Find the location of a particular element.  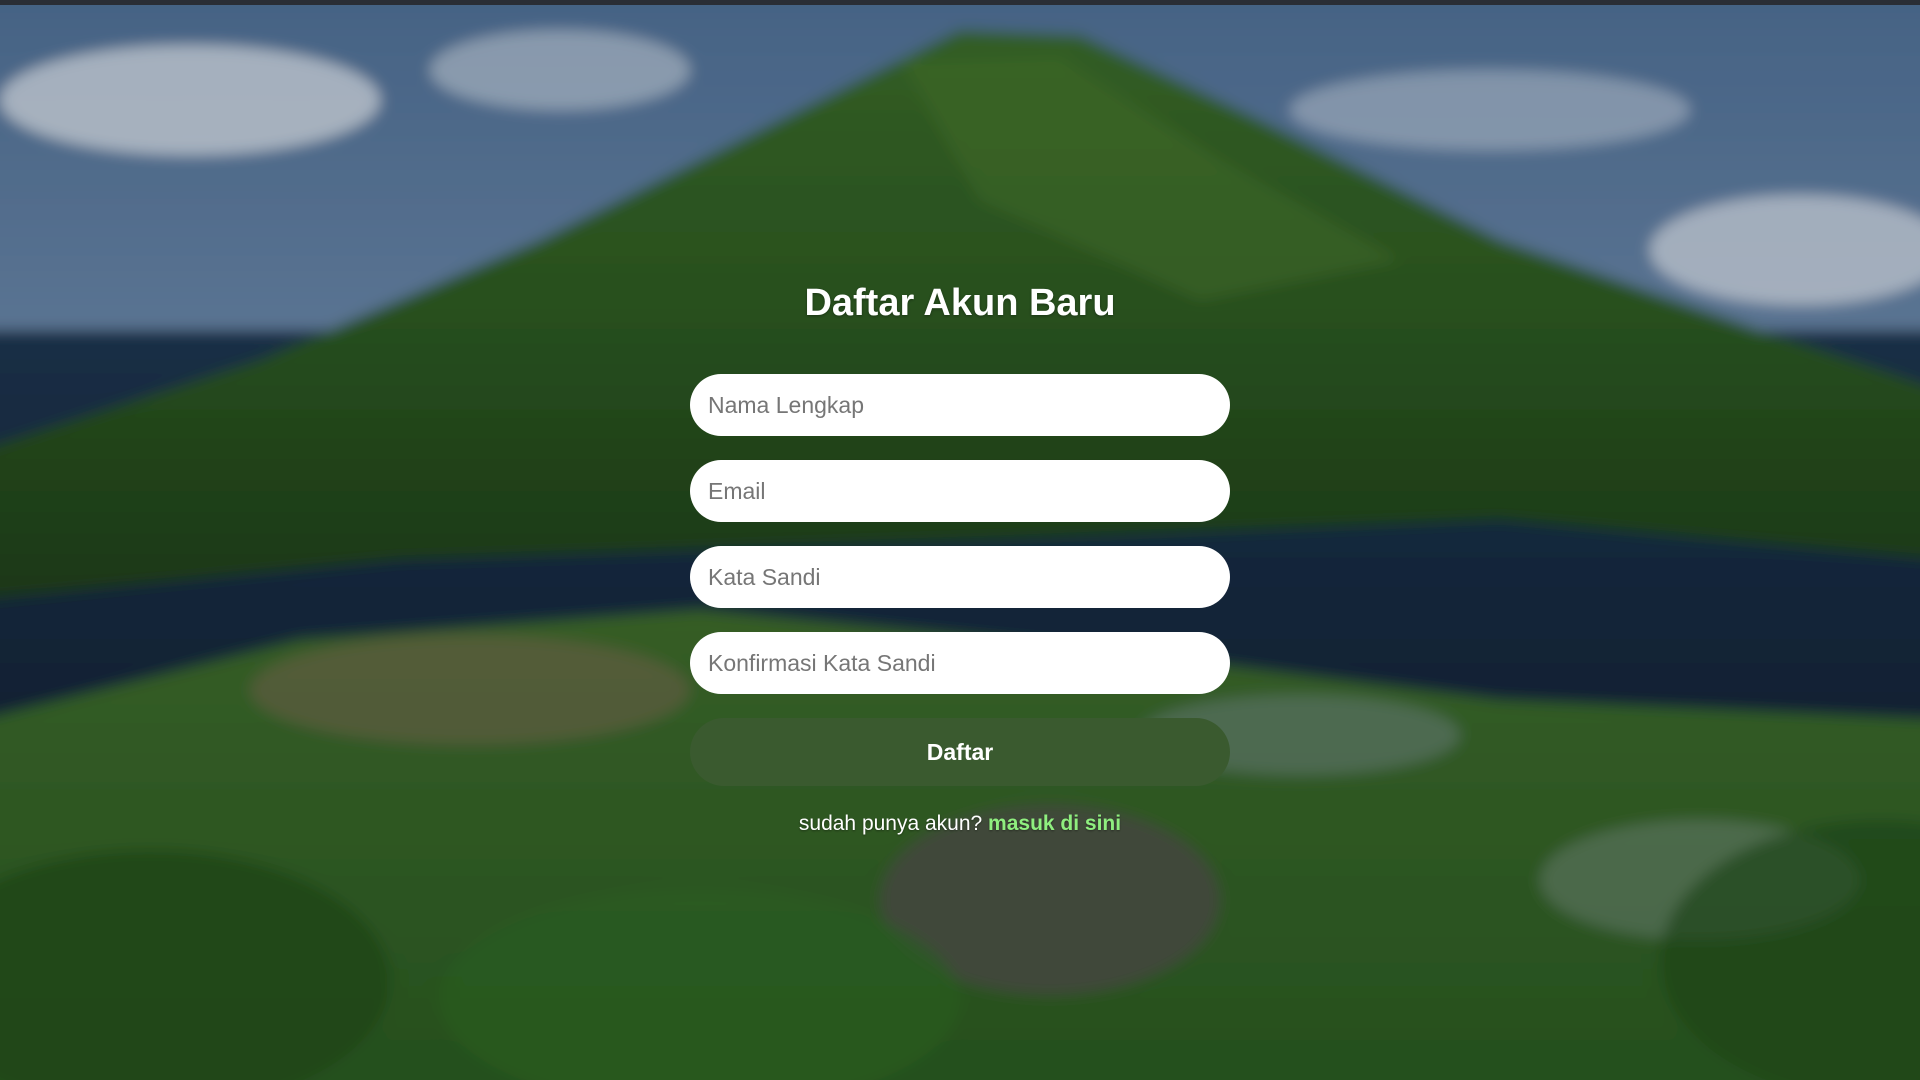

password-input is located at coordinates (960, 577).